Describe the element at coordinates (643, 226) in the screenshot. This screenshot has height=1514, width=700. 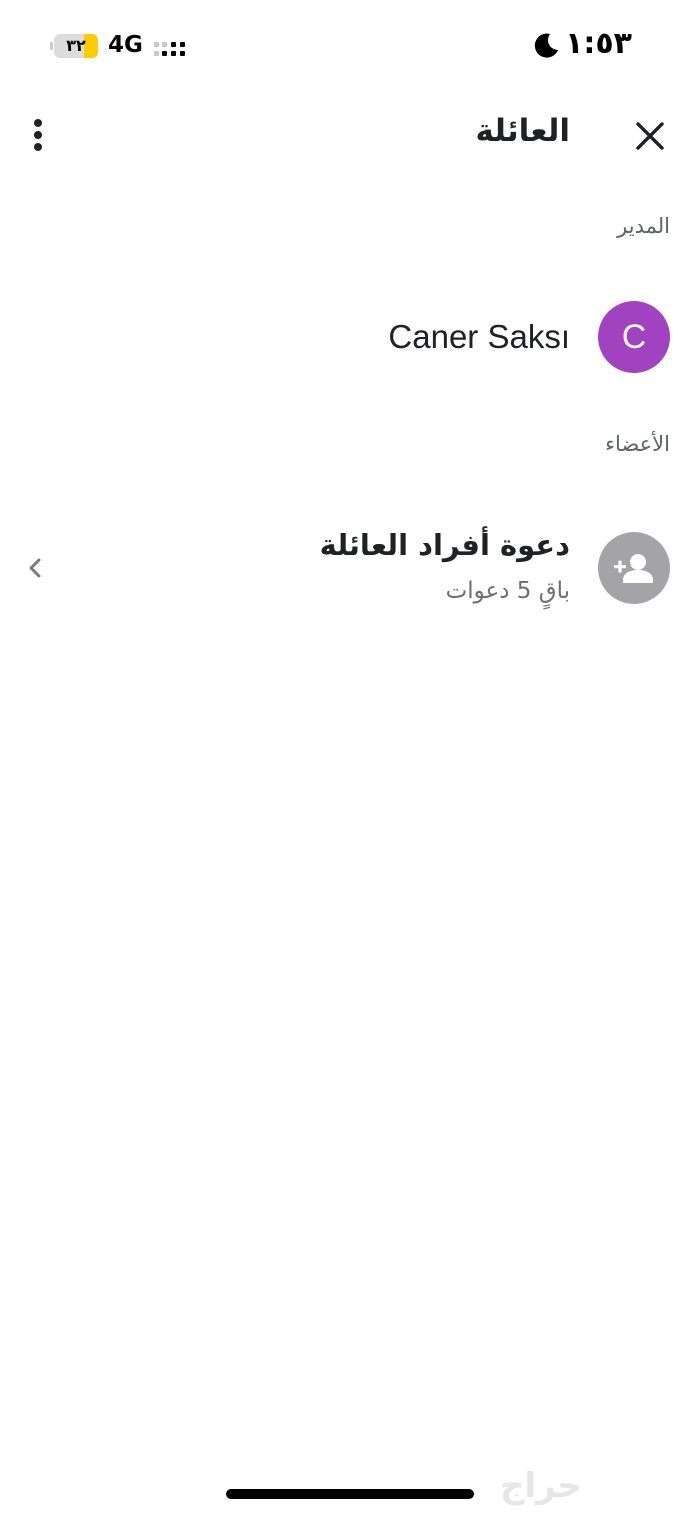
I see `manager-section-label: المدير` at that location.